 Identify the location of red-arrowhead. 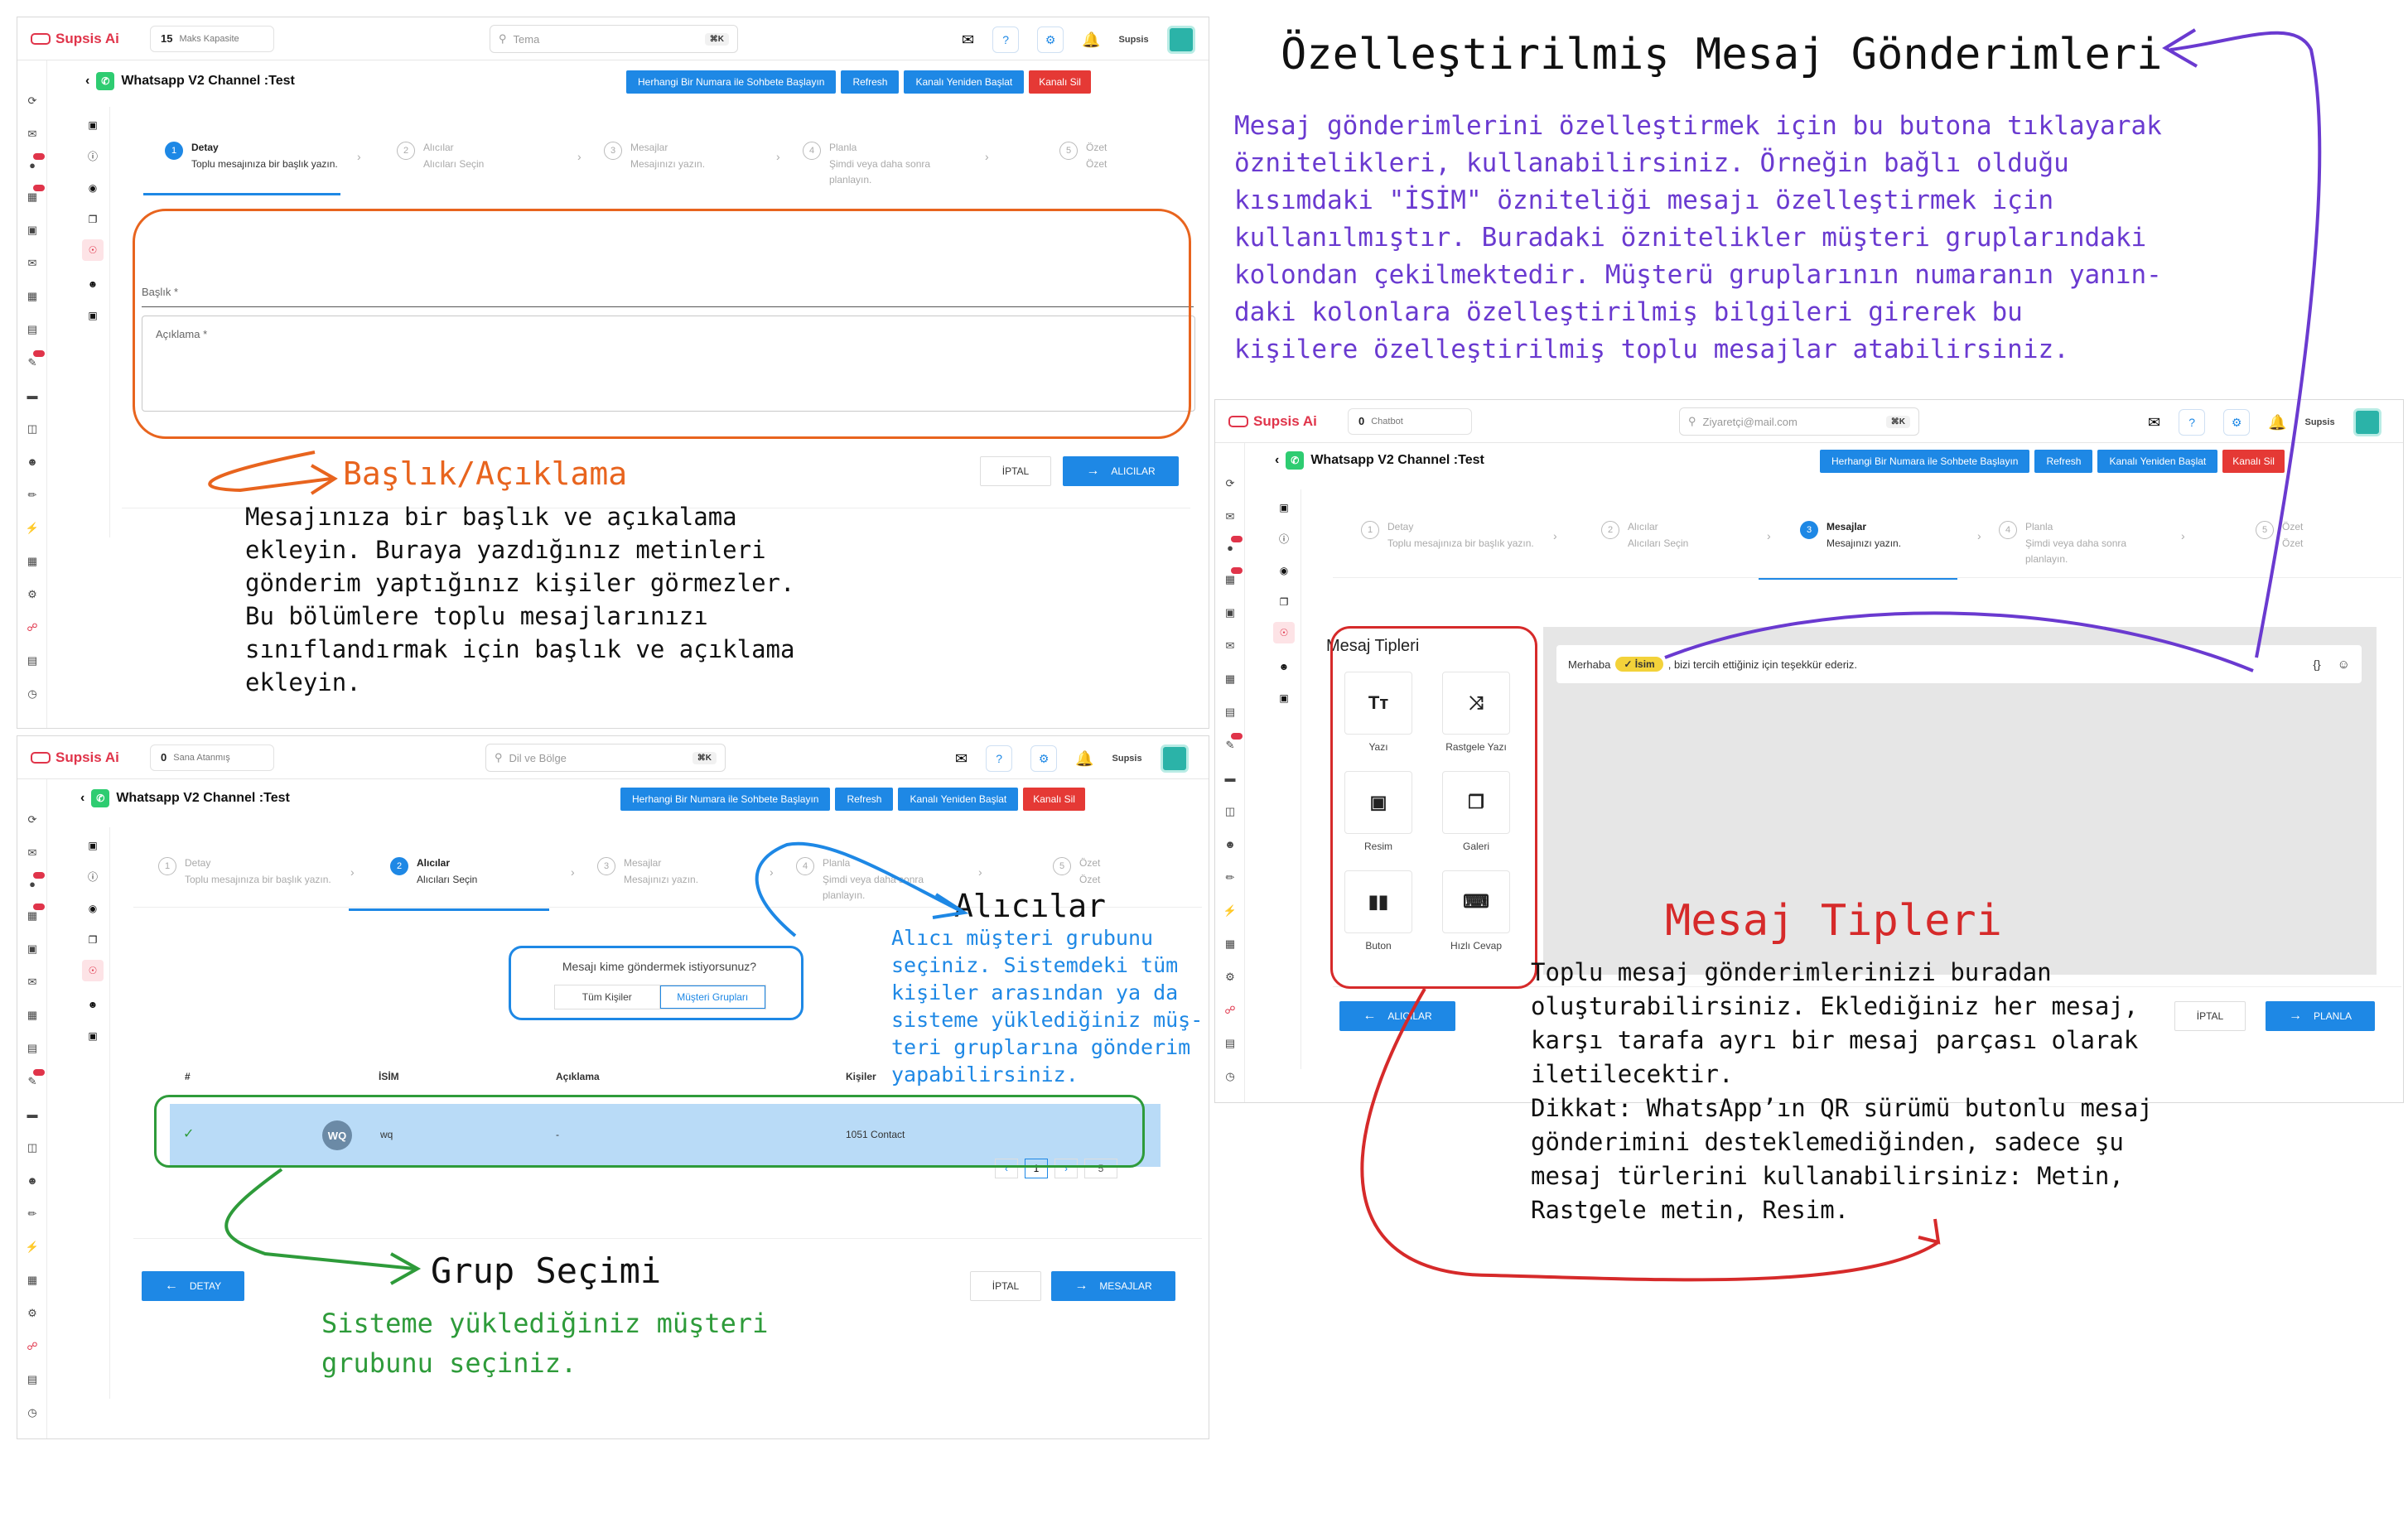
(1929, 1231).